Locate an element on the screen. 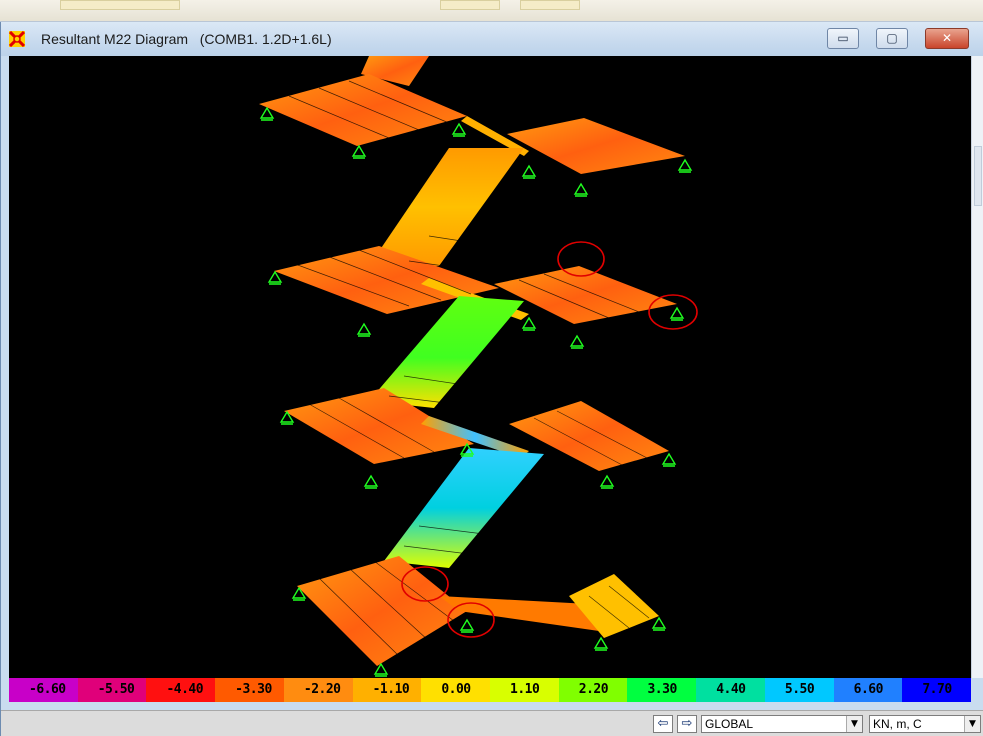  legend-cell: 5.50 is located at coordinates (799, 690).